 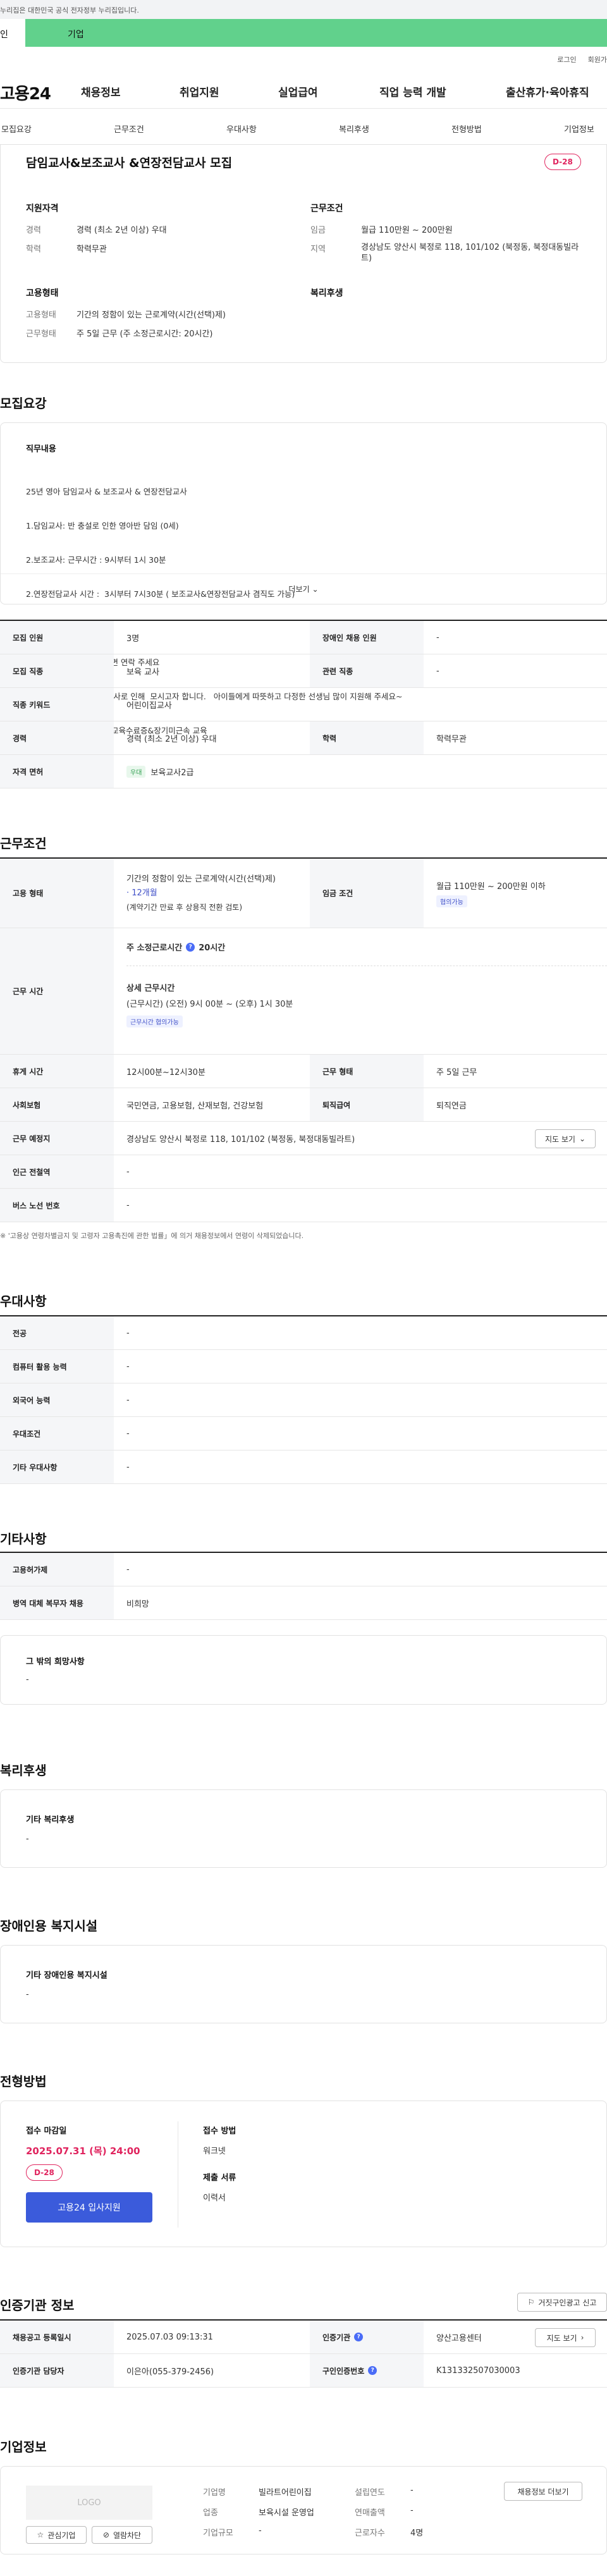 I want to click on section-anchor-tabs: 모집요강 근무조건 우대사항 복리후생 전형방법 기업정보, so click(x=303, y=129).